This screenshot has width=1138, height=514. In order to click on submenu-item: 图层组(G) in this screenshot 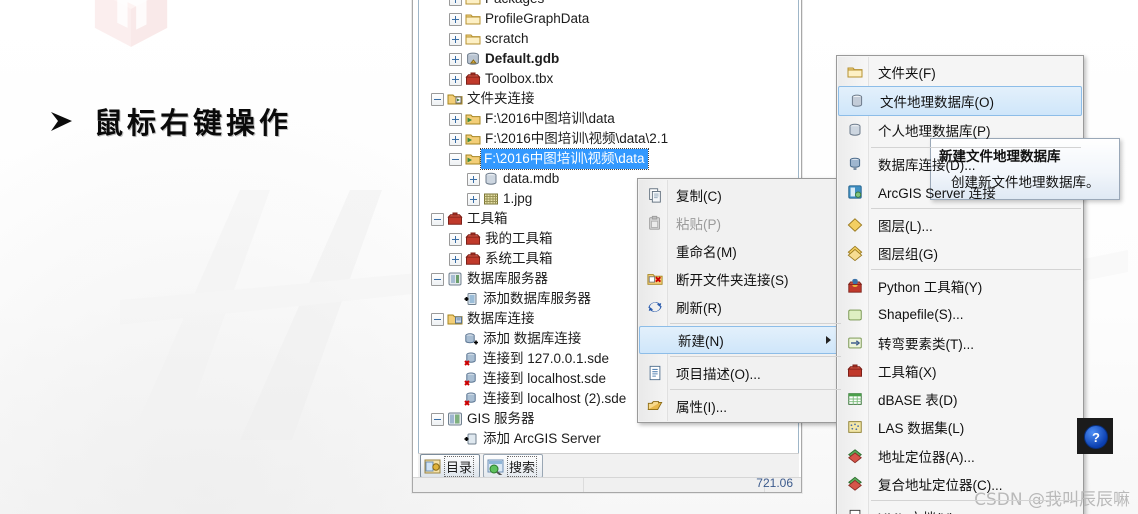, I will do `click(960, 253)`.